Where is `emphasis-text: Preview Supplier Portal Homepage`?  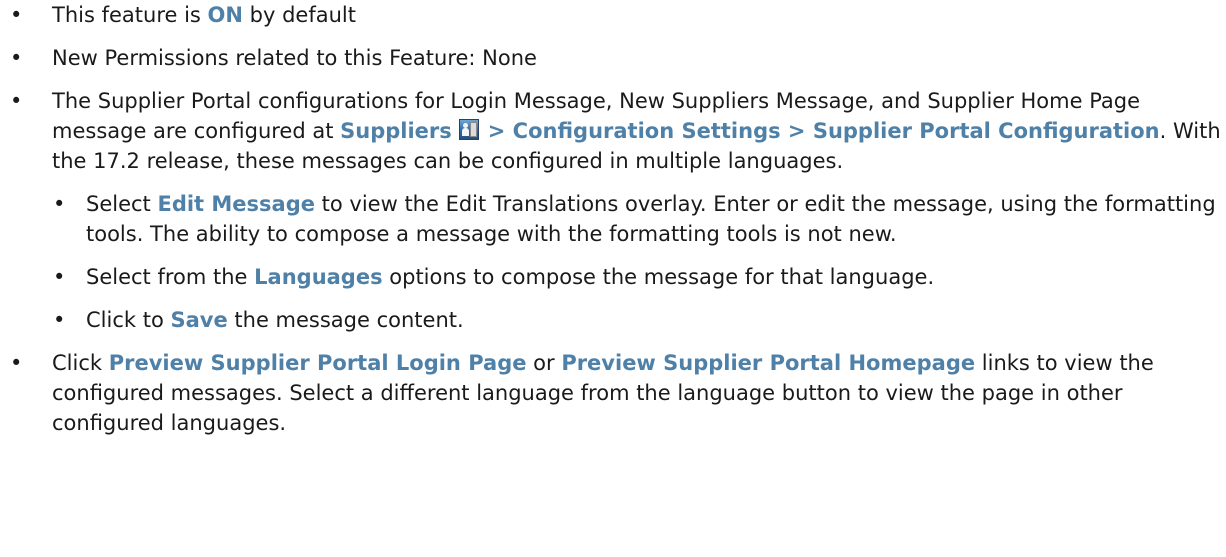
emphasis-text: Preview Supplier Portal Homepage is located at coordinates (768, 363).